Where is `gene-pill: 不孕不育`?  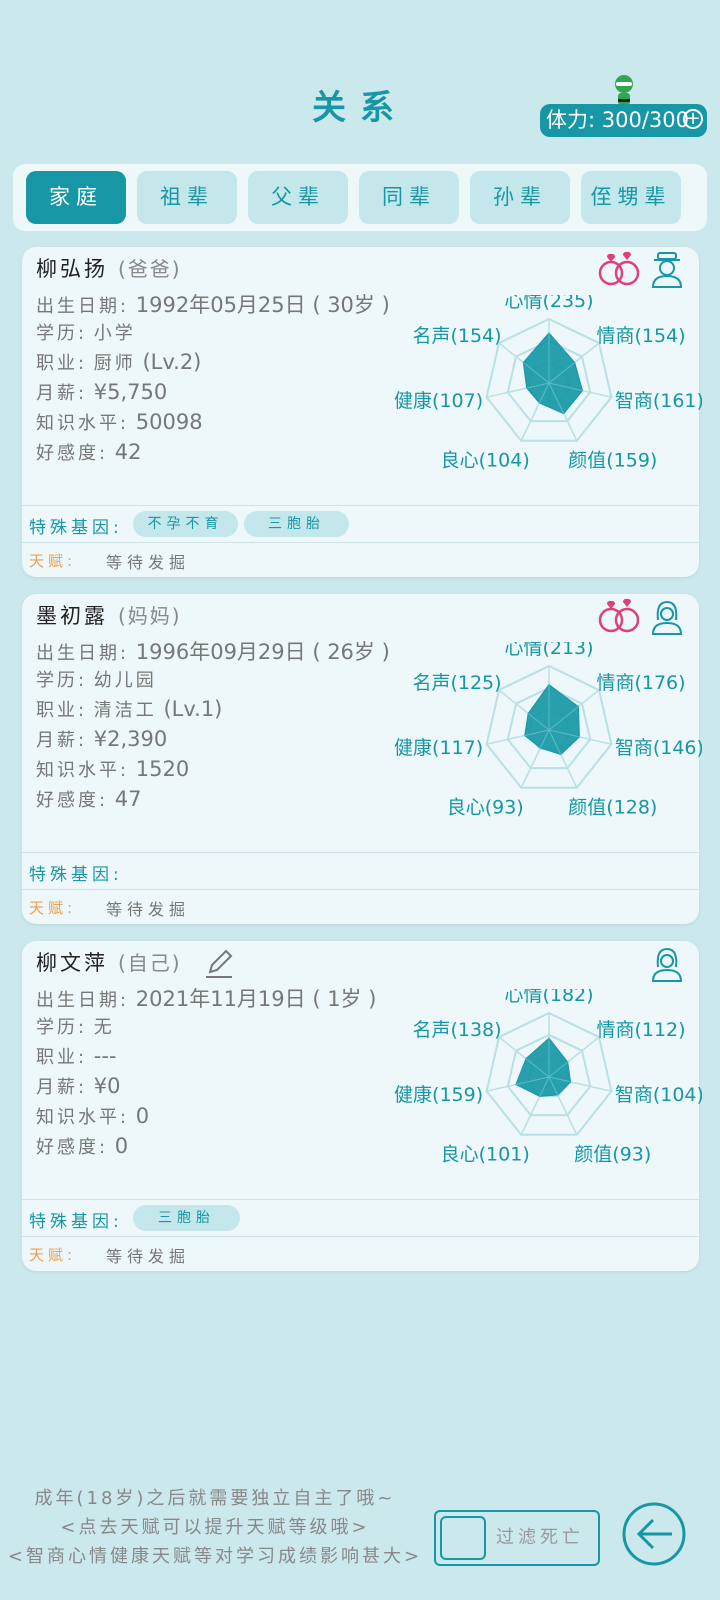
gene-pill: 不孕不育 is located at coordinates (185, 524).